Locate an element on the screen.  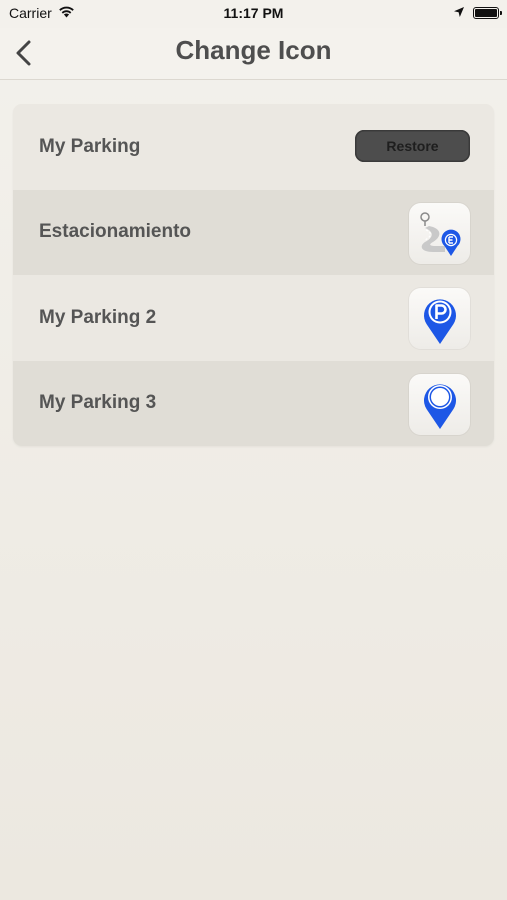
list-item-estacionamiento: Estacionamiento is located at coordinates (253, 232).